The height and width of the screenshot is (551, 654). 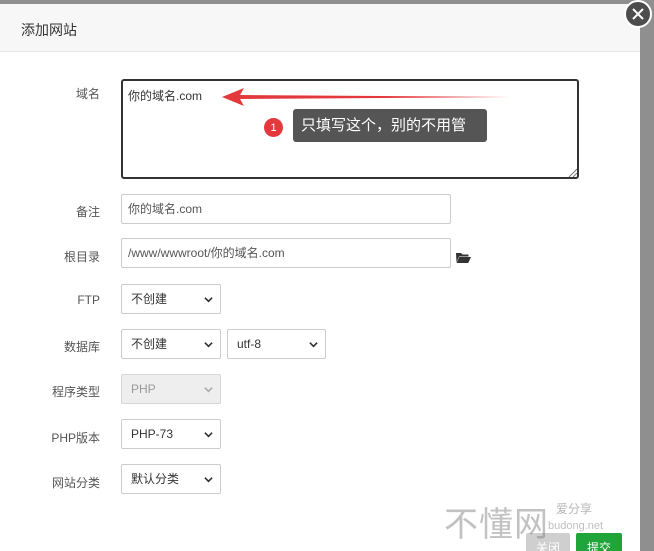 I want to click on site-category-select-value: 默认分类, so click(x=155, y=479).